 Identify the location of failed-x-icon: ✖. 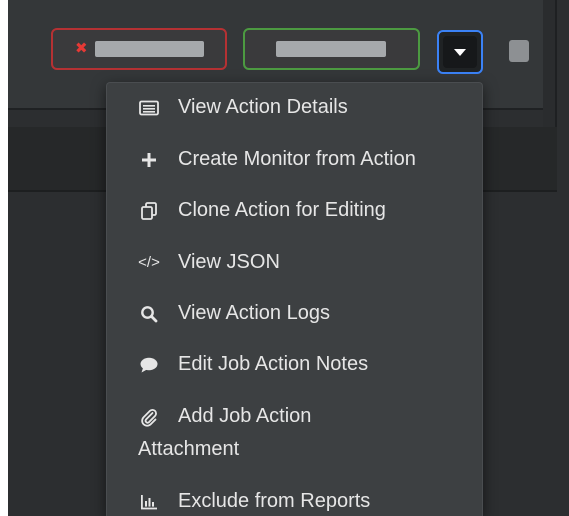
(81, 48).